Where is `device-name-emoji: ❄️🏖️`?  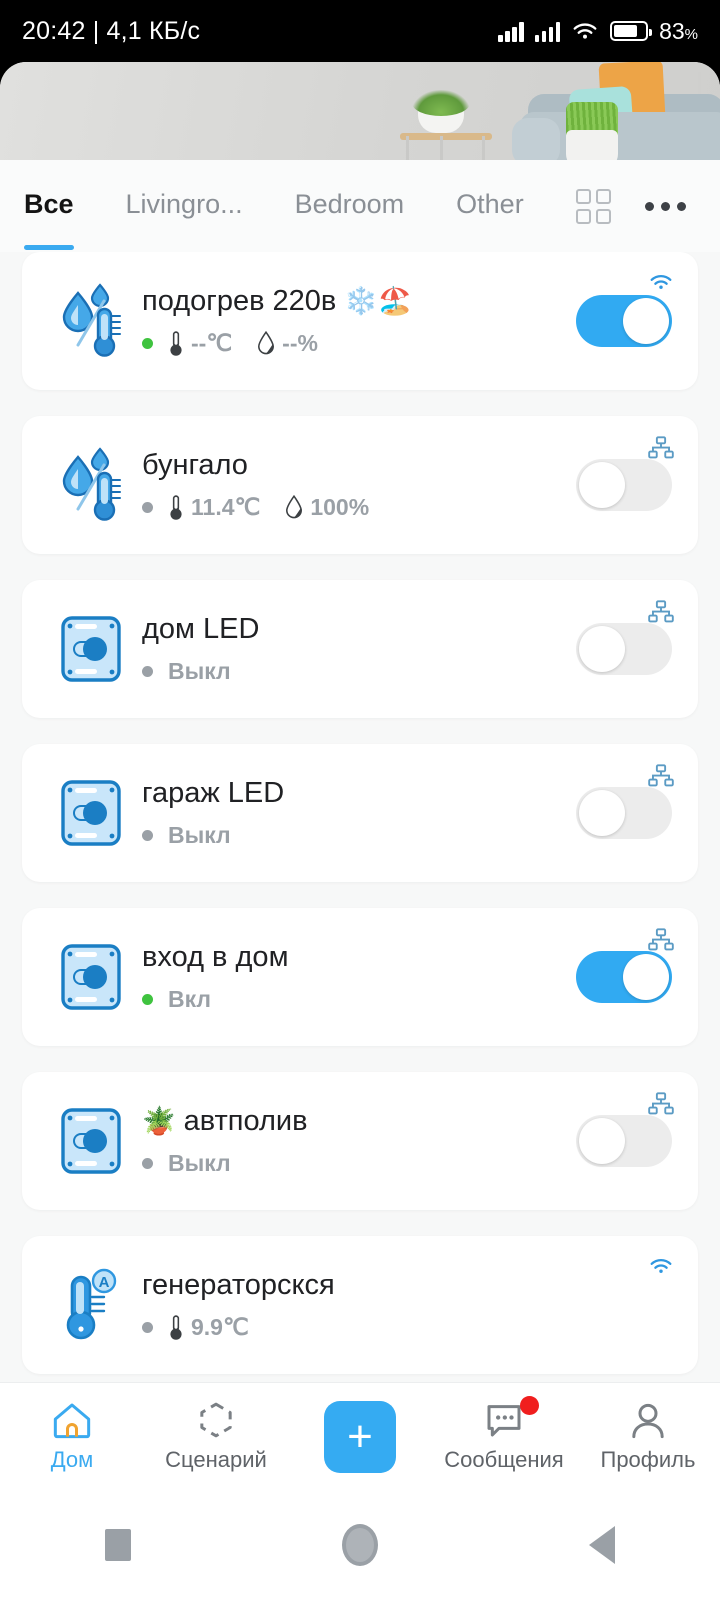 device-name-emoji: ❄️🏖️ is located at coordinates (378, 301).